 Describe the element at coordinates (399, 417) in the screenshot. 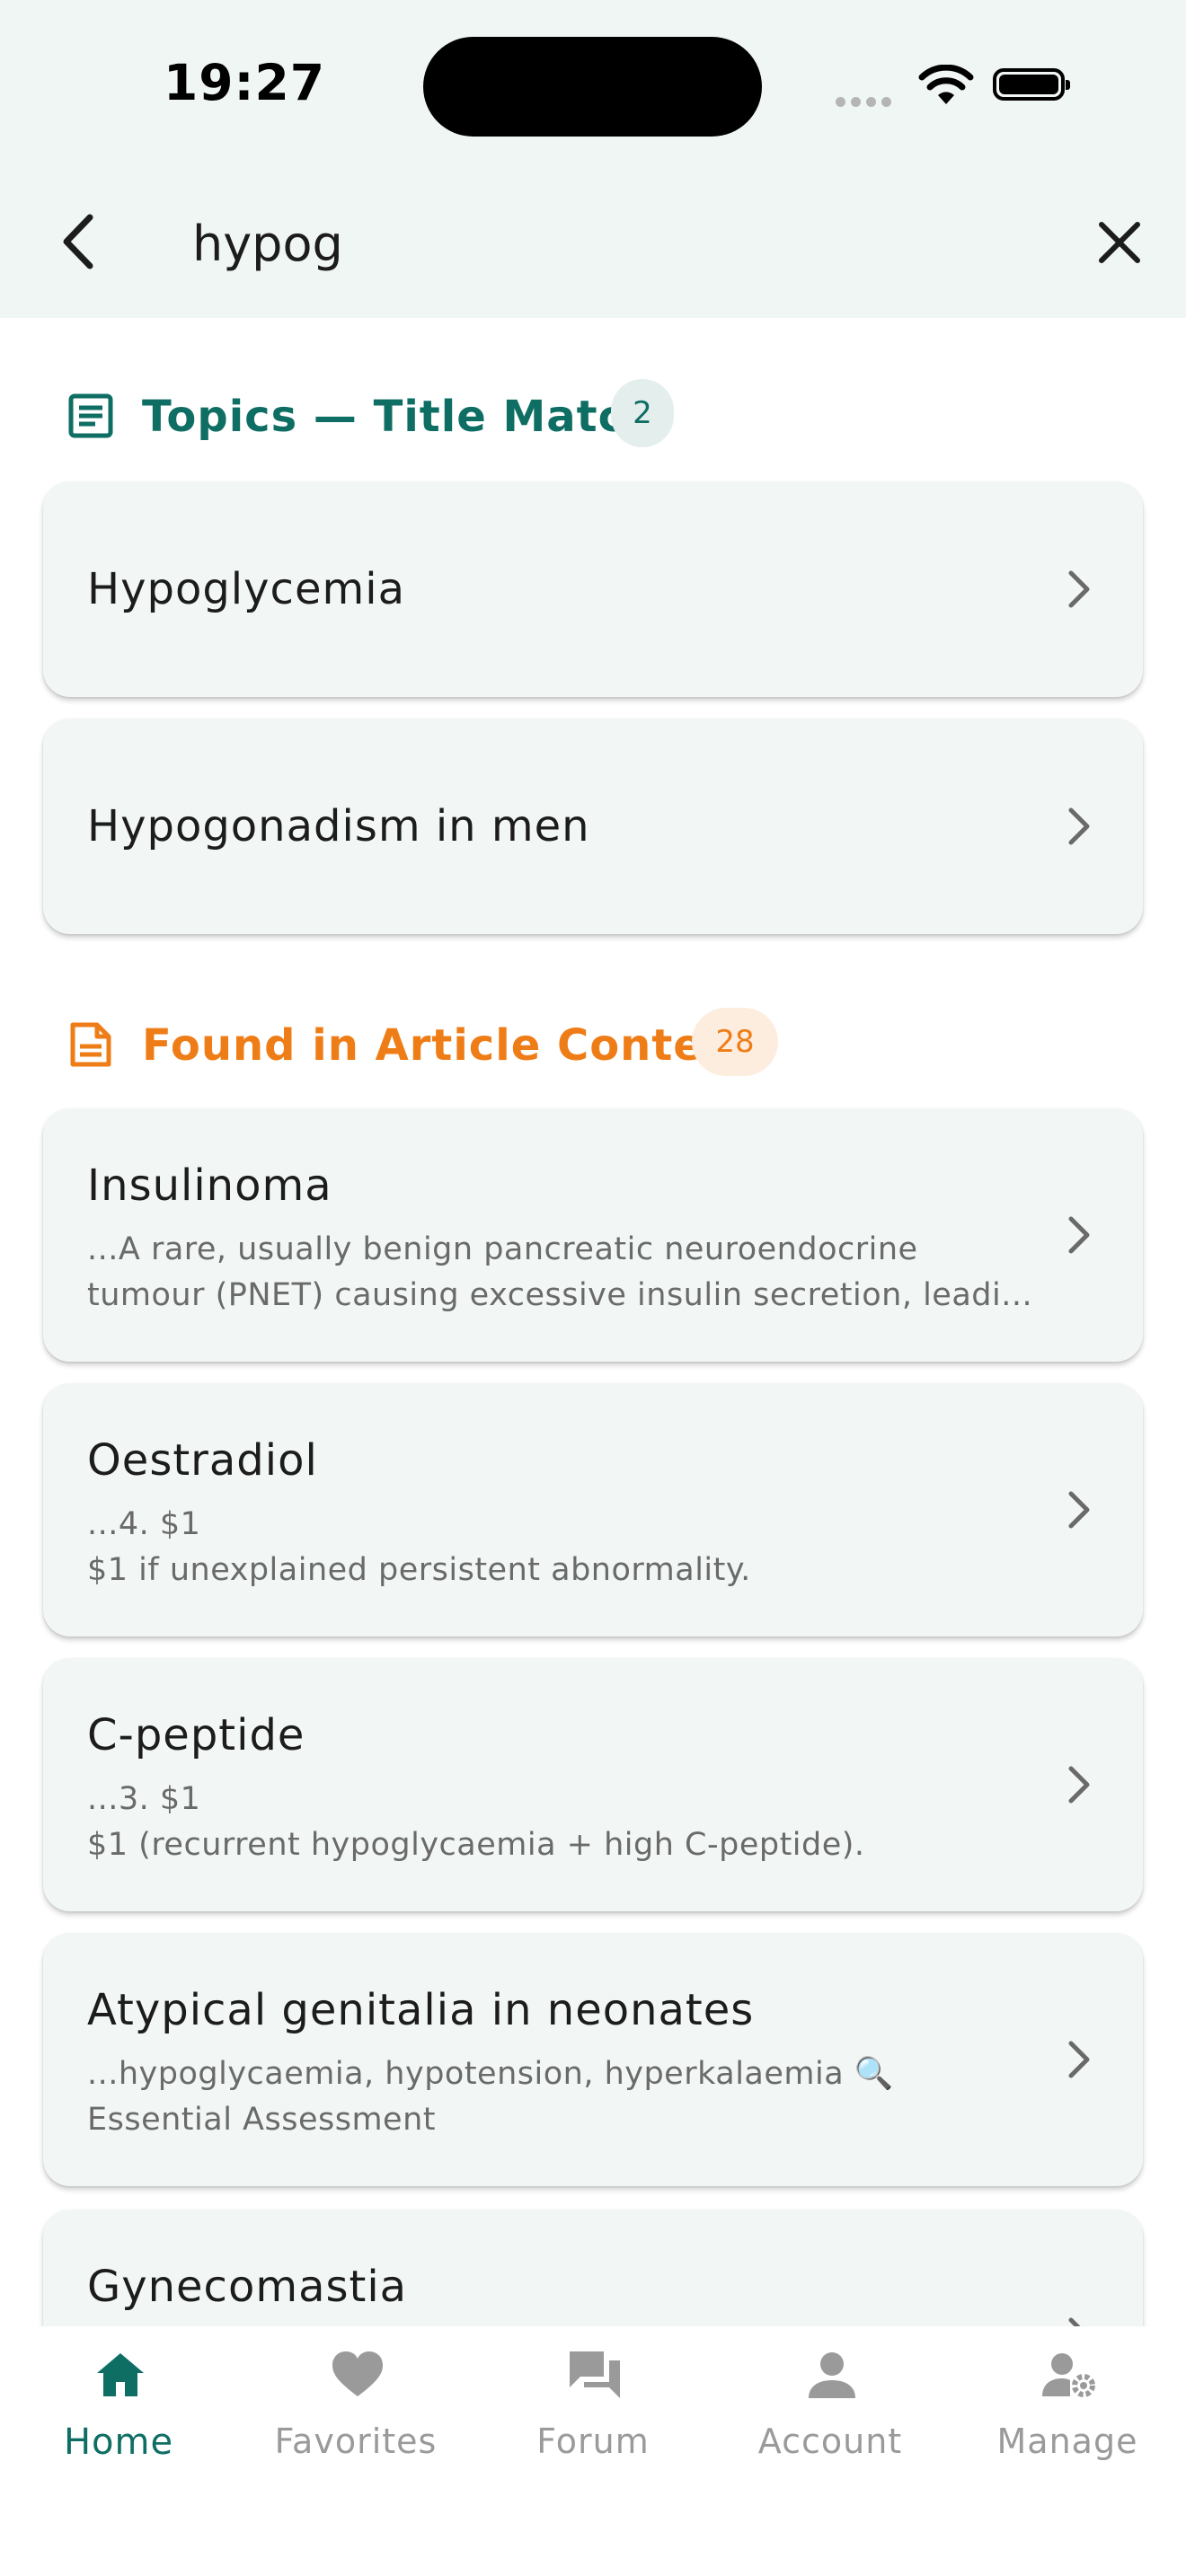

I see `section-title: Topics — Title Match` at that location.